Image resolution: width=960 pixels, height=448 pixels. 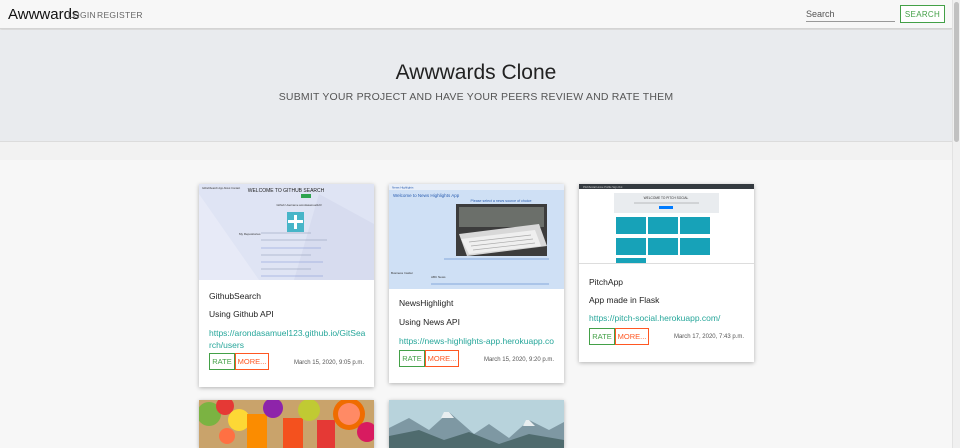 What do you see at coordinates (606, 282) in the screenshot?
I see `project-title: PitchApp` at bounding box center [606, 282].